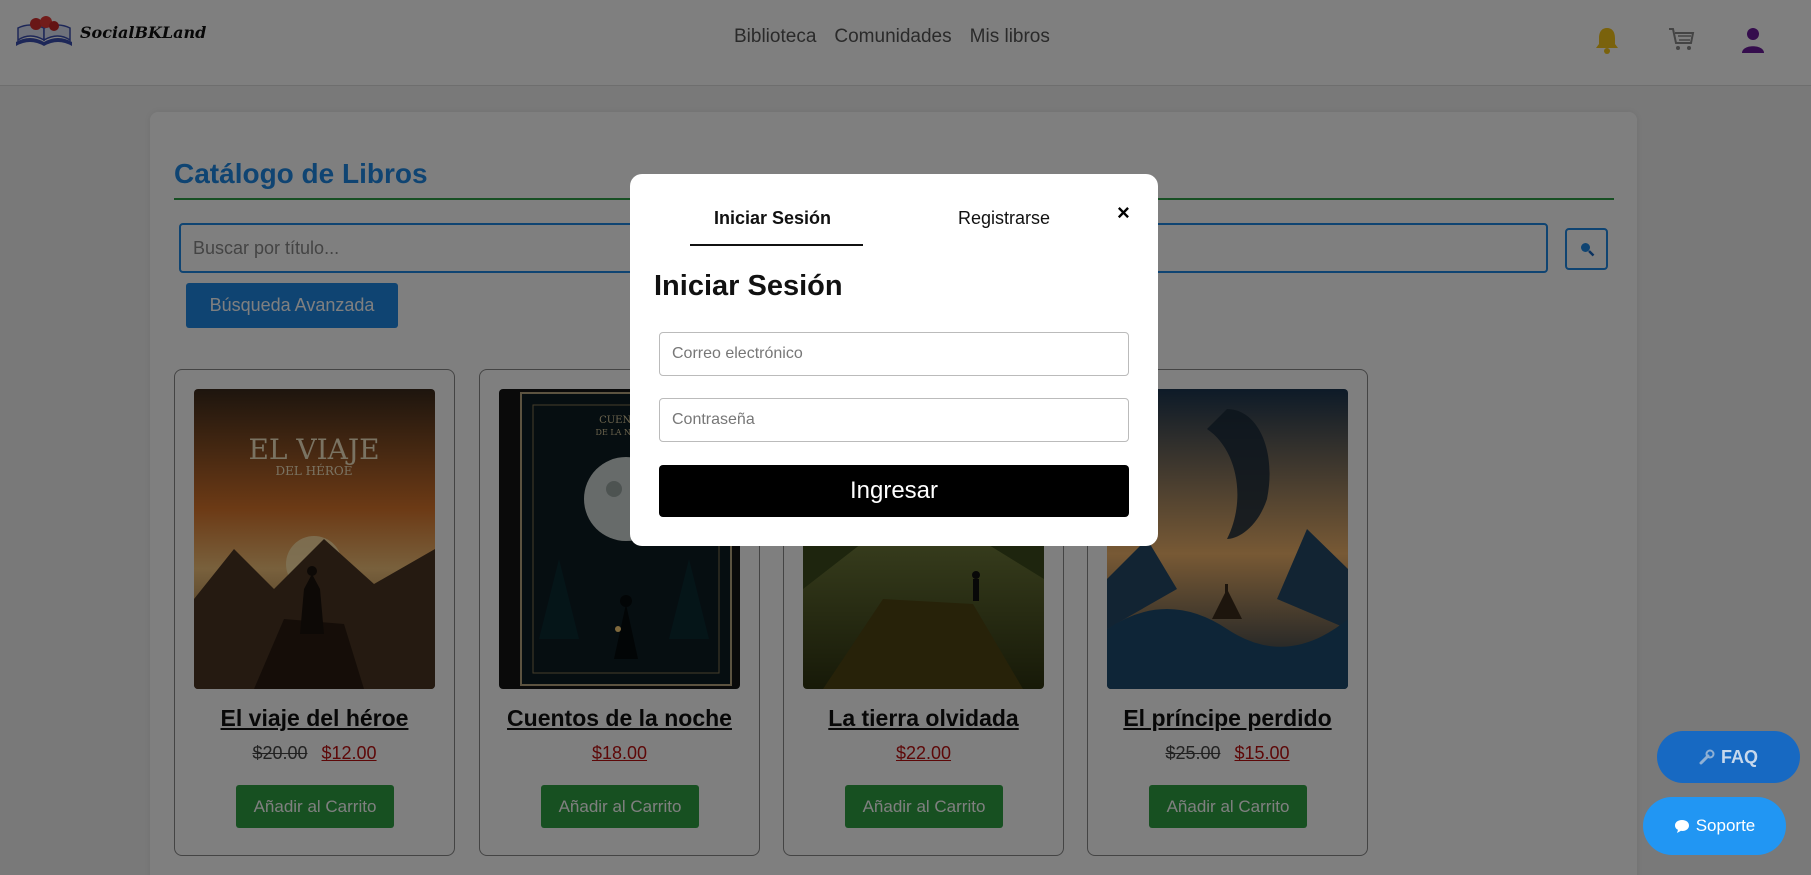 Image resolution: width=1811 pixels, height=875 pixels. I want to click on faq-button: FAQ, so click(1728, 757).